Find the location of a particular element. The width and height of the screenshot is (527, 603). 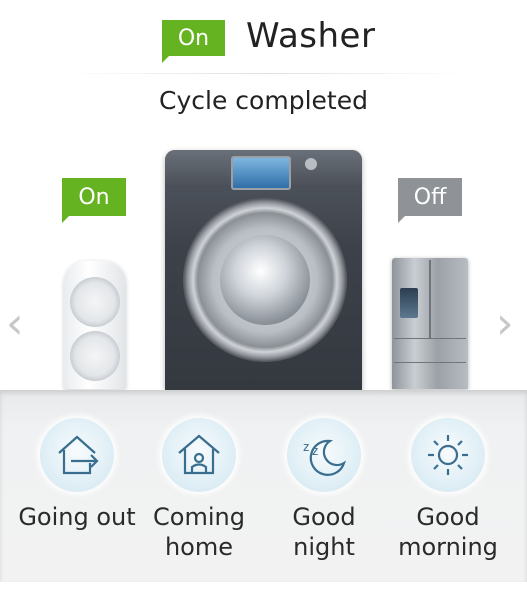

air-conditioner-status-badge: On is located at coordinates (94, 200).